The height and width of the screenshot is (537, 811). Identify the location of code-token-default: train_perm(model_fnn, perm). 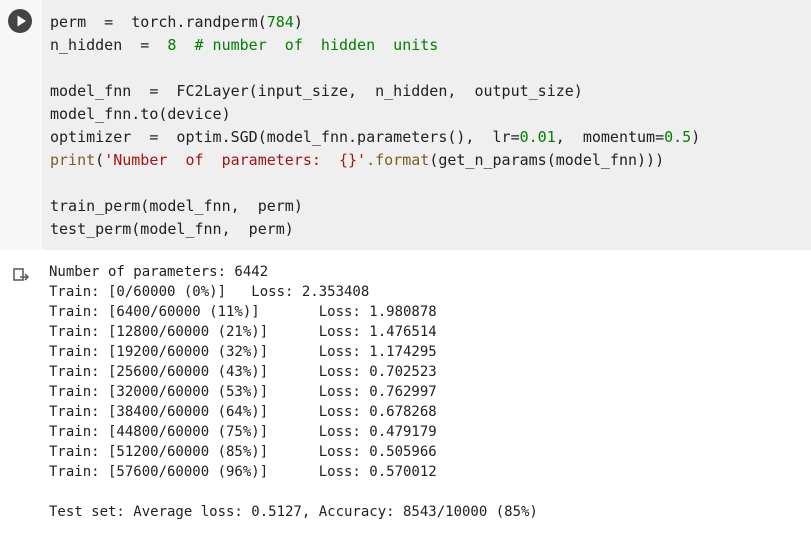
(176, 206).